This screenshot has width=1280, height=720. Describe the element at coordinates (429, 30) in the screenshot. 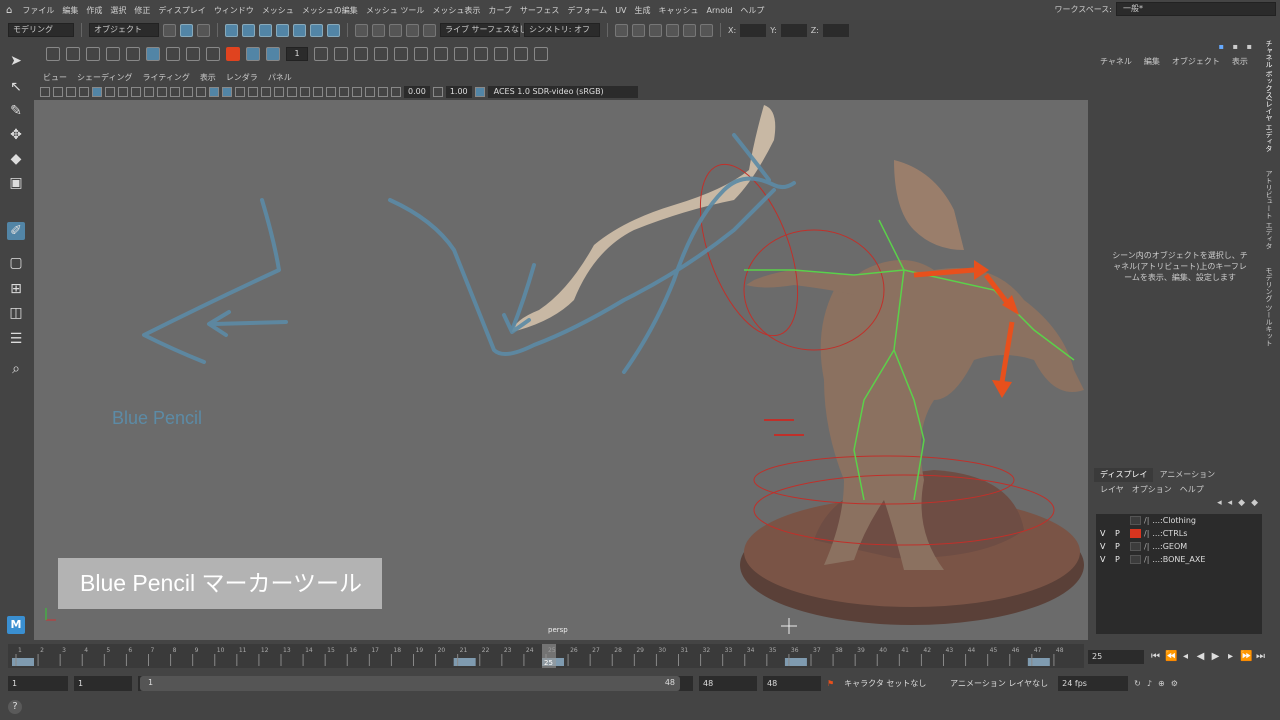

I see `hypershade-icon` at that location.